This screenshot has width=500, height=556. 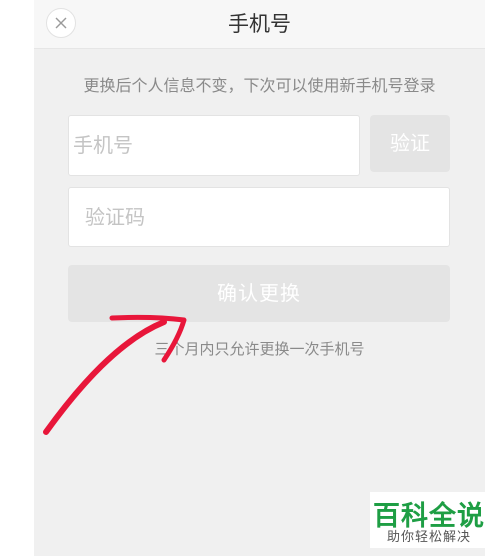 What do you see at coordinates (429, 520) in the screenshot?
I see `watermark-logo: 百科全说 助你轻松解决` at bounding box center [429, 520].